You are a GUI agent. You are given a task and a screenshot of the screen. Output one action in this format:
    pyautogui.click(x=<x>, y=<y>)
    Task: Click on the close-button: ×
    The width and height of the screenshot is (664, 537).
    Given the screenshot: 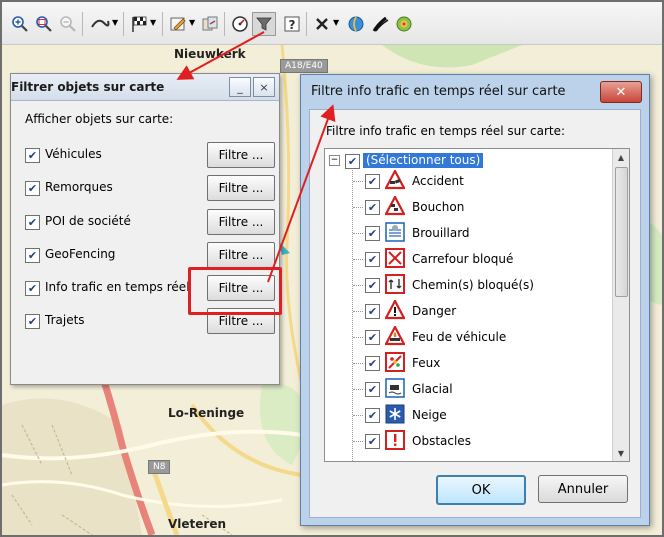 What is the action you would take?
    pyautogui.click(x=264, y=87)
    